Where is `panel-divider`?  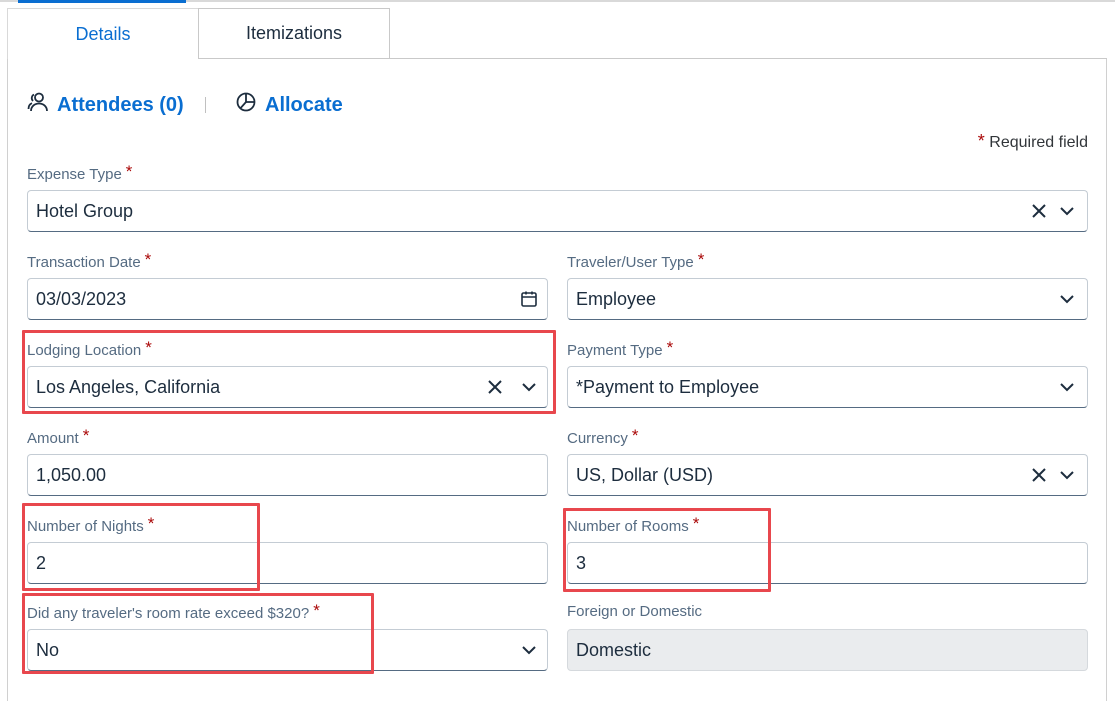
panel-divider is located at coordinates (748, 58).